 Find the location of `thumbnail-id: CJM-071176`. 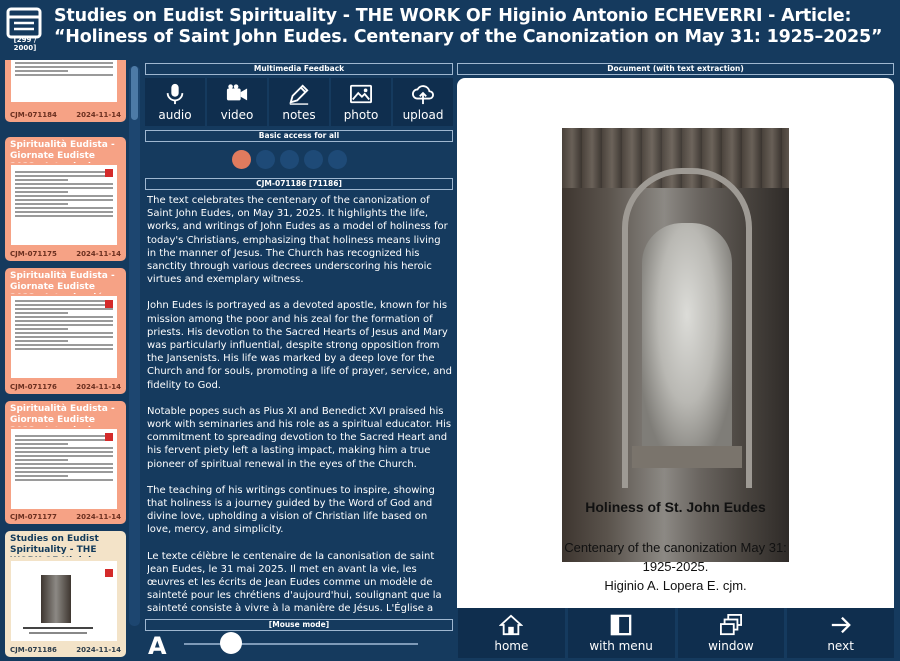

thumbnail-id: CJM-071176 is located at coordinates (33, 387).